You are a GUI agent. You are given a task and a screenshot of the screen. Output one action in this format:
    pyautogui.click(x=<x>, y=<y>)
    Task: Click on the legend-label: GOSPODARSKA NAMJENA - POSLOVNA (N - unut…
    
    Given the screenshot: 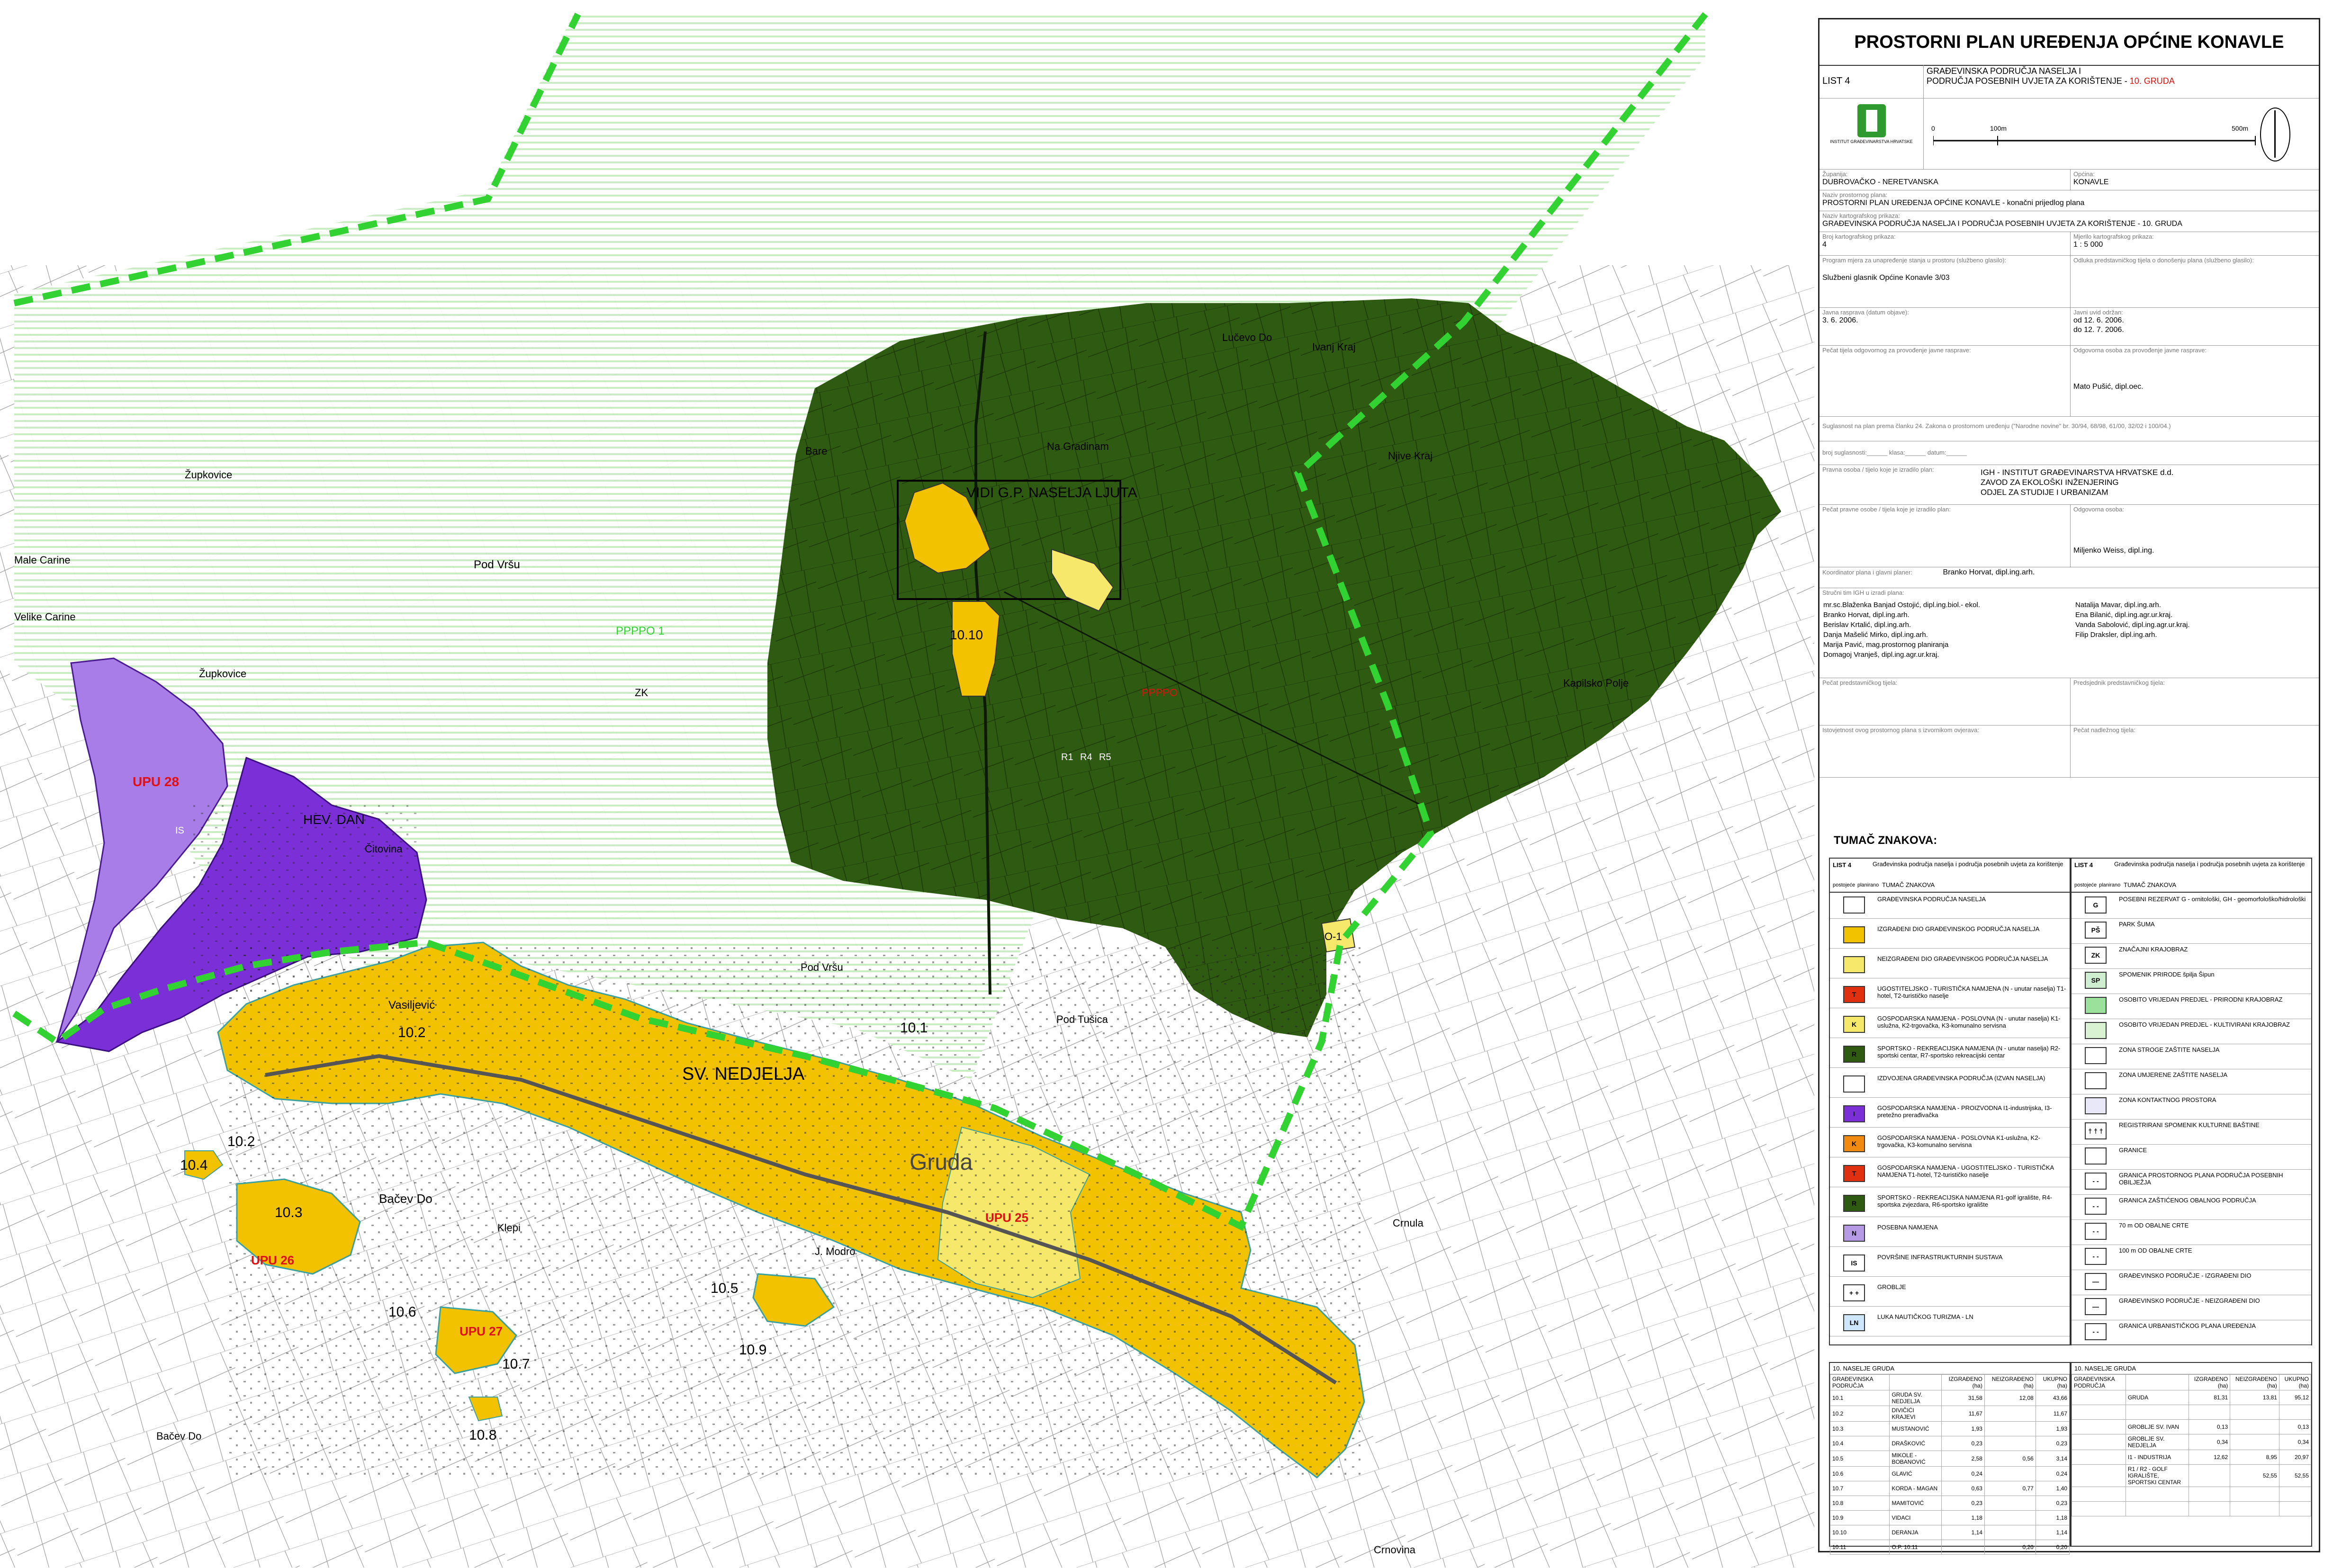 What is the action you would take?
    pyautogui.click(x=1969, y=1022)
    